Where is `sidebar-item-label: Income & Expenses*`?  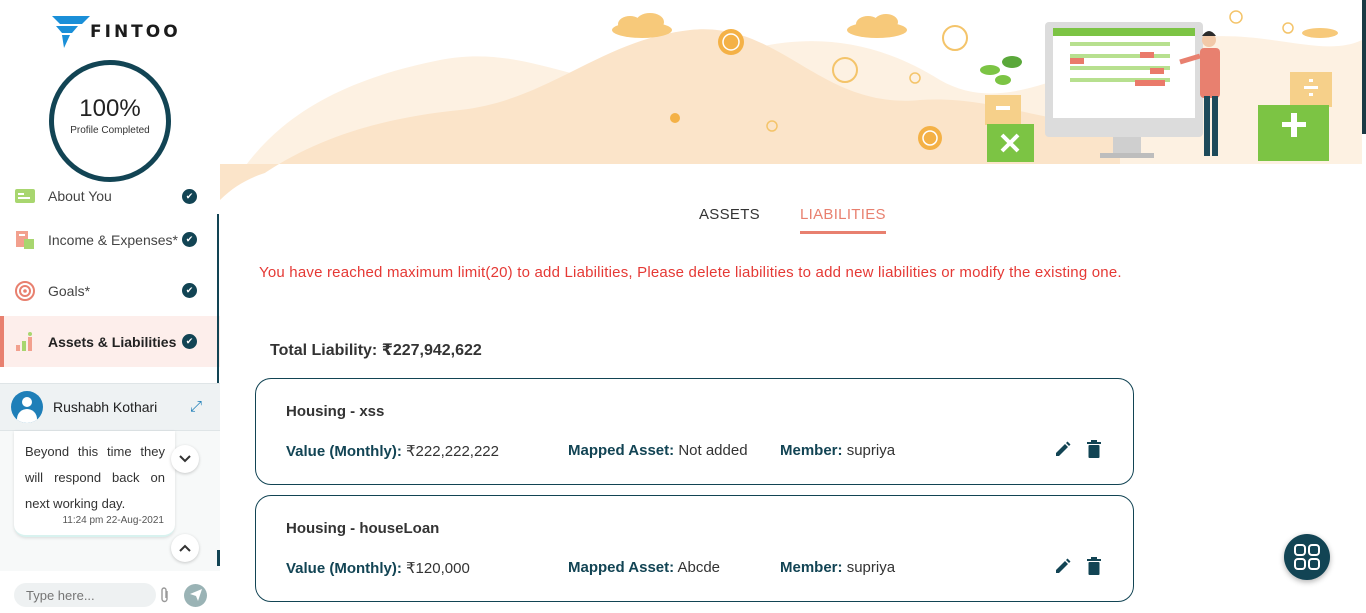 sidebar-item-label: Income & Expenses* is located at coordinates (113, 239).